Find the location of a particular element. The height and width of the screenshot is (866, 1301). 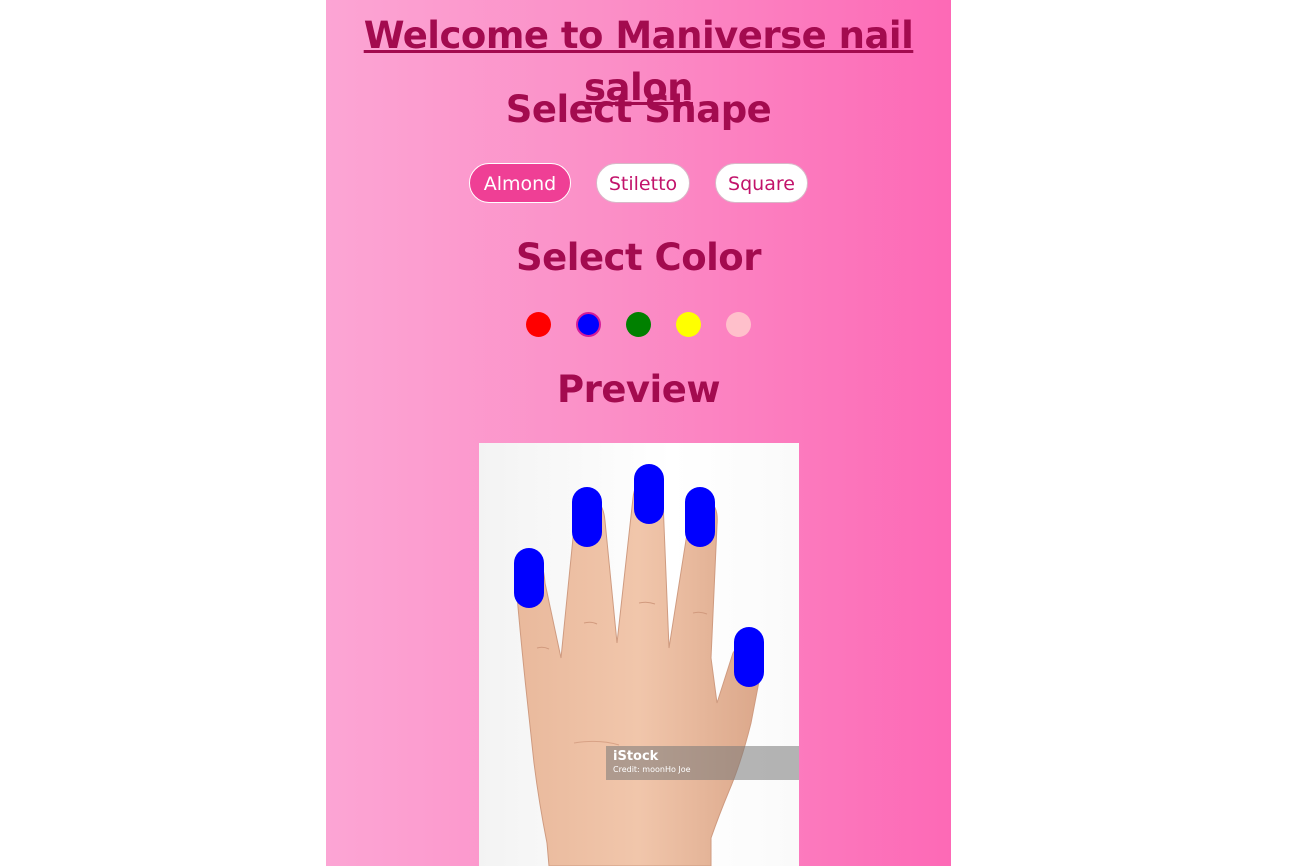

nail-pinky is located at coordinates (529, 578).